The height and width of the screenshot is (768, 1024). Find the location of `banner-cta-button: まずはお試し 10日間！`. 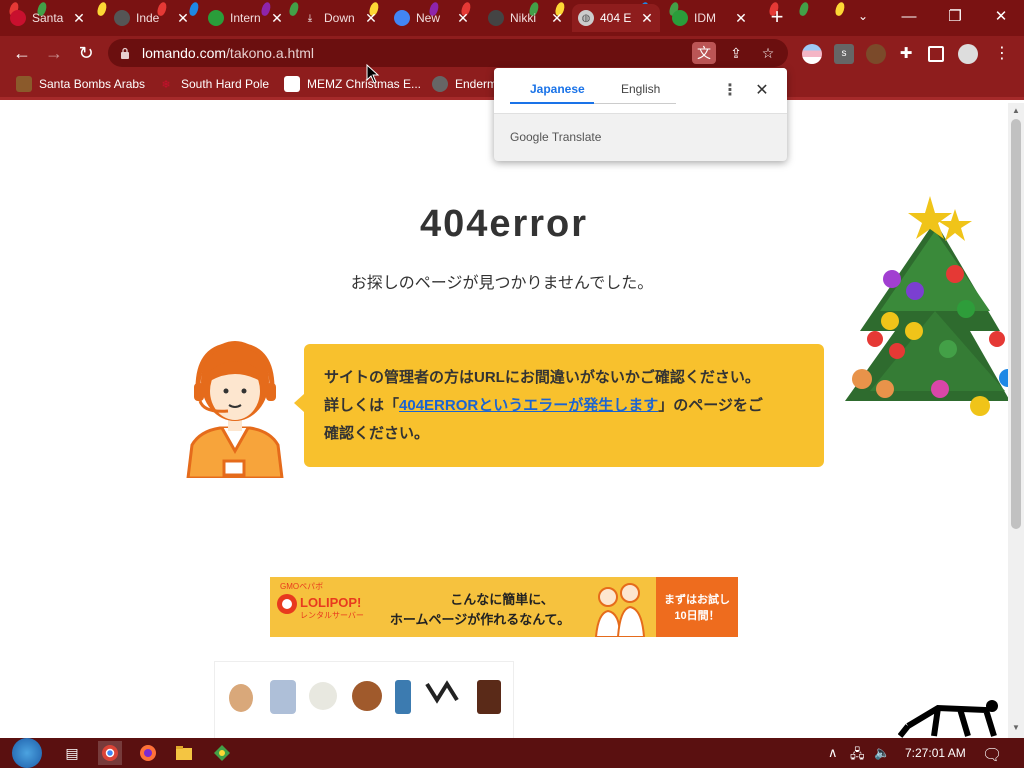

banner-cta-button: まずはお試し 10日間！ is located at coordinates (697, 607).